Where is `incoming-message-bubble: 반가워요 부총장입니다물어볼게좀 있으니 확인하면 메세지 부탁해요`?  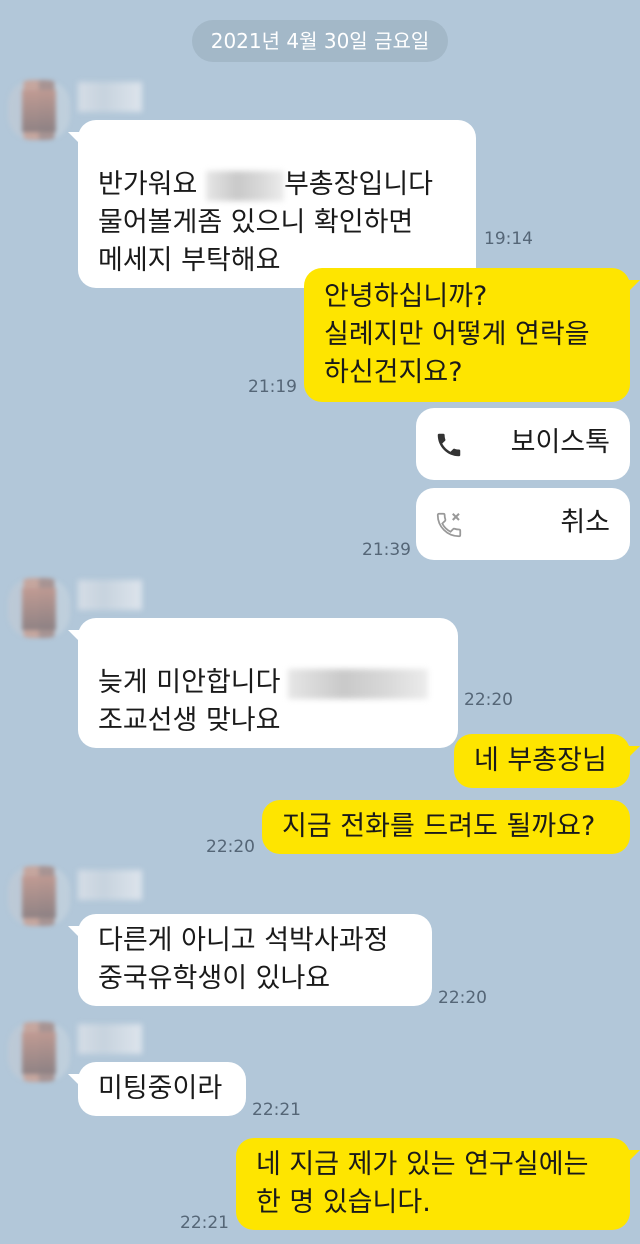
incoming-message-bubble: 반가워요 부총장입니다물어볼게좀 있으니 확인하면 메세지 부탁해요 is located at coordinates (272, 204).